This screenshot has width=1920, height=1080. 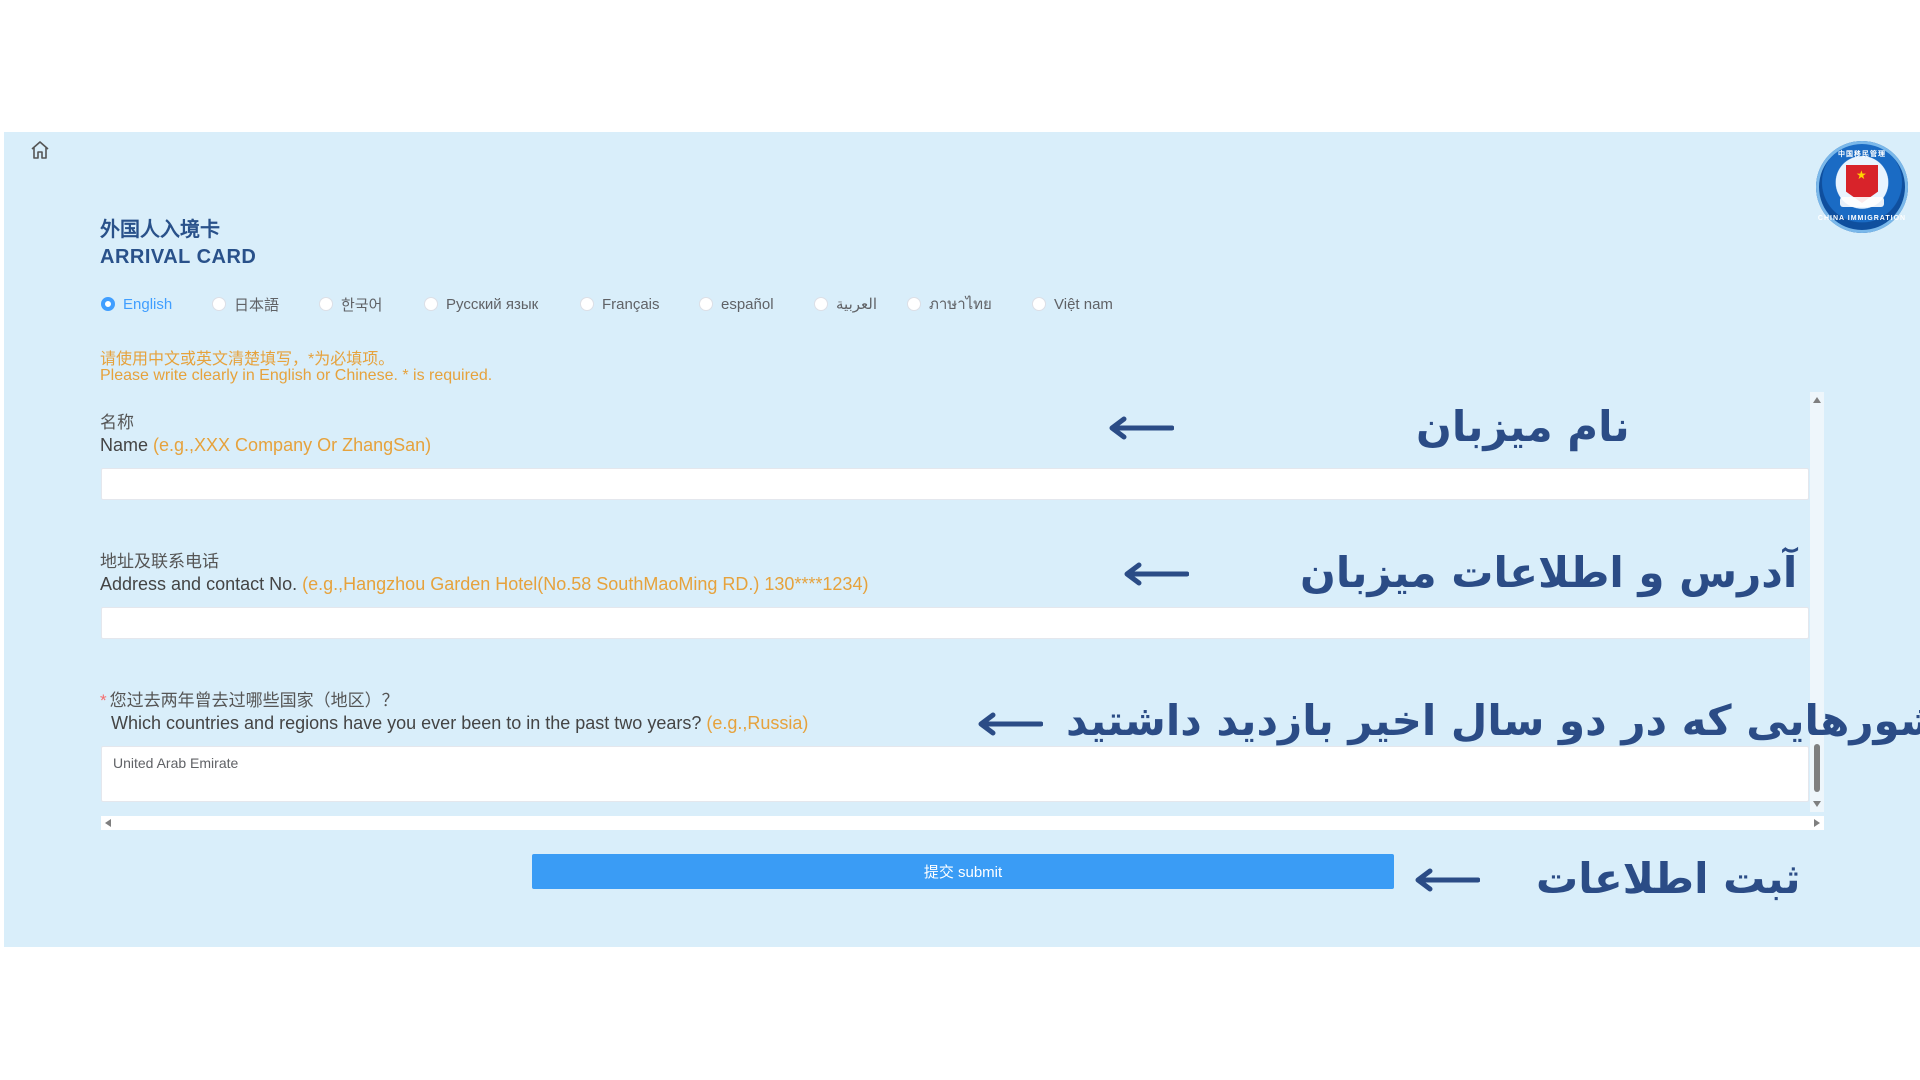 What do you see at coordinates (736, 304) in the screenshot?
I see `language-option-spanish: español` at bounding box center [736, 304].